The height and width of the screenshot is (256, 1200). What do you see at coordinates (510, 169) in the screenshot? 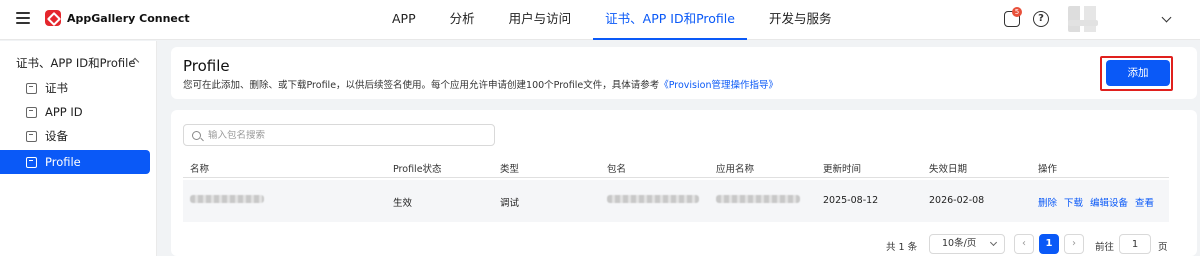
I see `column-header-type: 类型` at bounding box center [510, 169].